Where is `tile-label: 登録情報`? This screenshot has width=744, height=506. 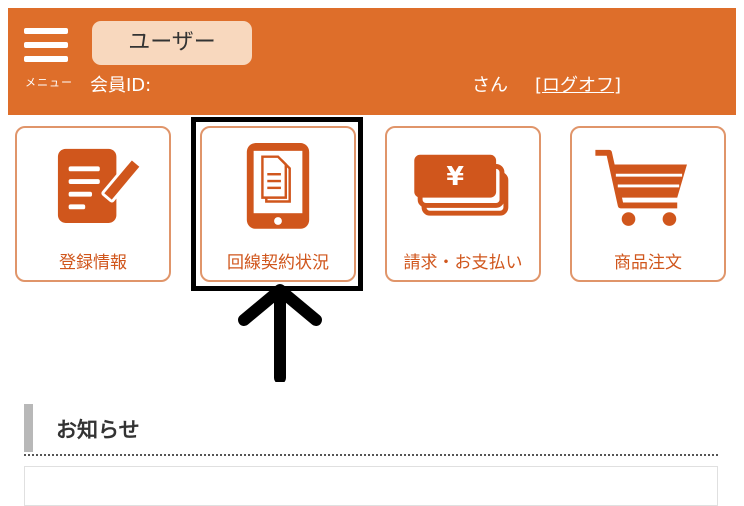
tile-label: 登録情報 is located at coordinates (93, 263).